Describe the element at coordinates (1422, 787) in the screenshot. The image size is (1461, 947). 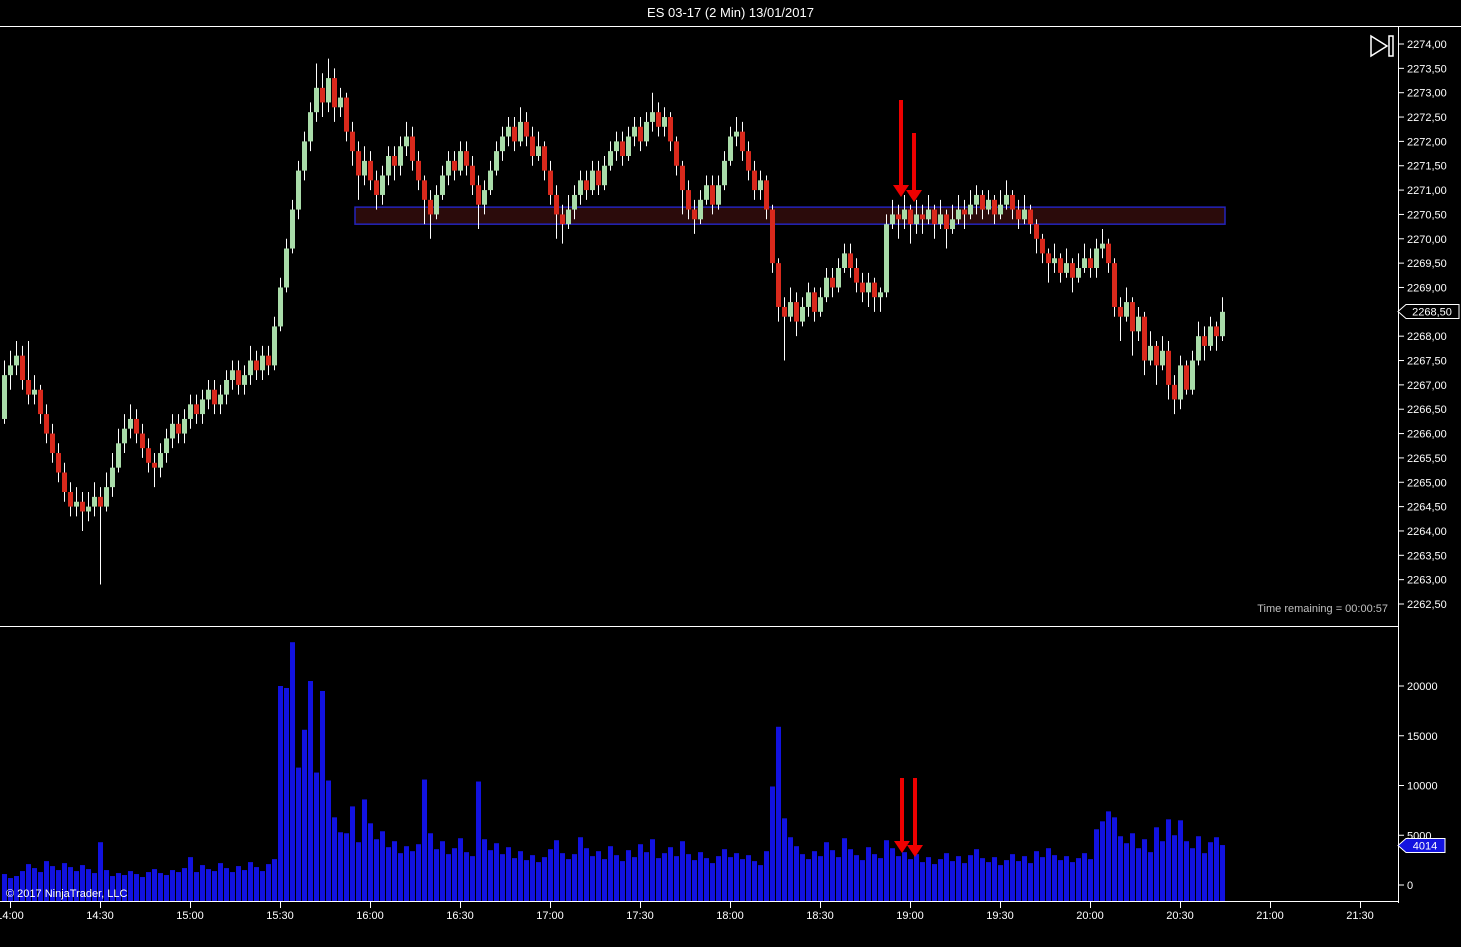
I see `svg-text: 10000` at that location.